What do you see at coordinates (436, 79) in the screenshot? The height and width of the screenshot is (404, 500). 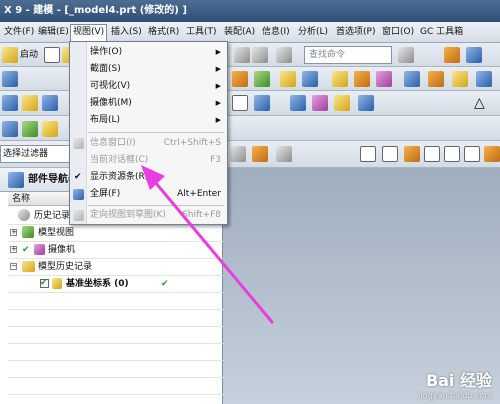 I see `shell-icon` at bounding box center [436, 79].